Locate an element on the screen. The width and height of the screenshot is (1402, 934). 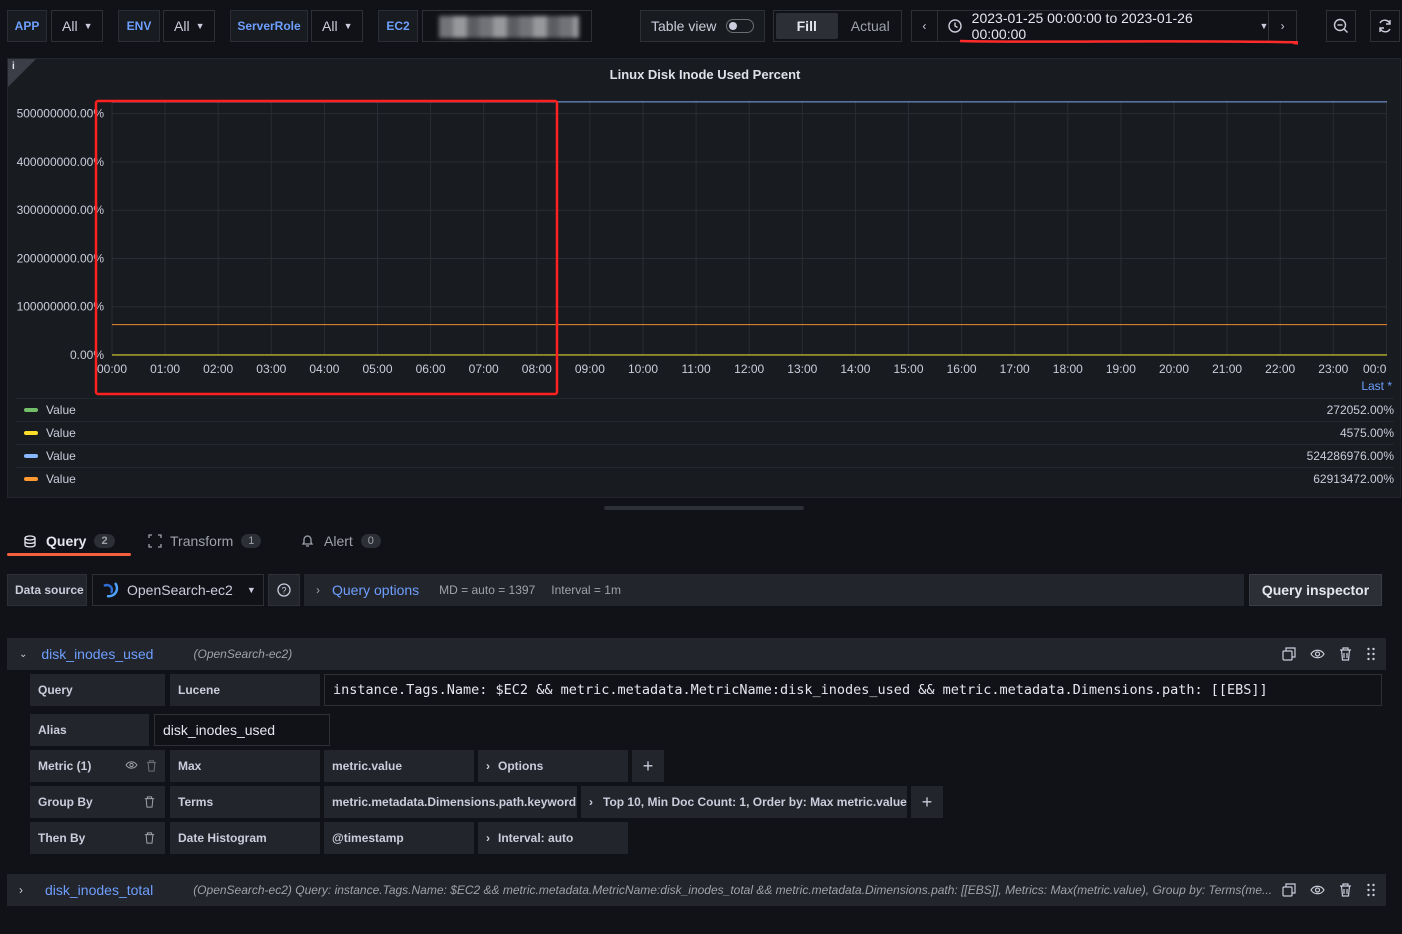
query-type-lucene: Lucene is located at coordinates (245, 690).